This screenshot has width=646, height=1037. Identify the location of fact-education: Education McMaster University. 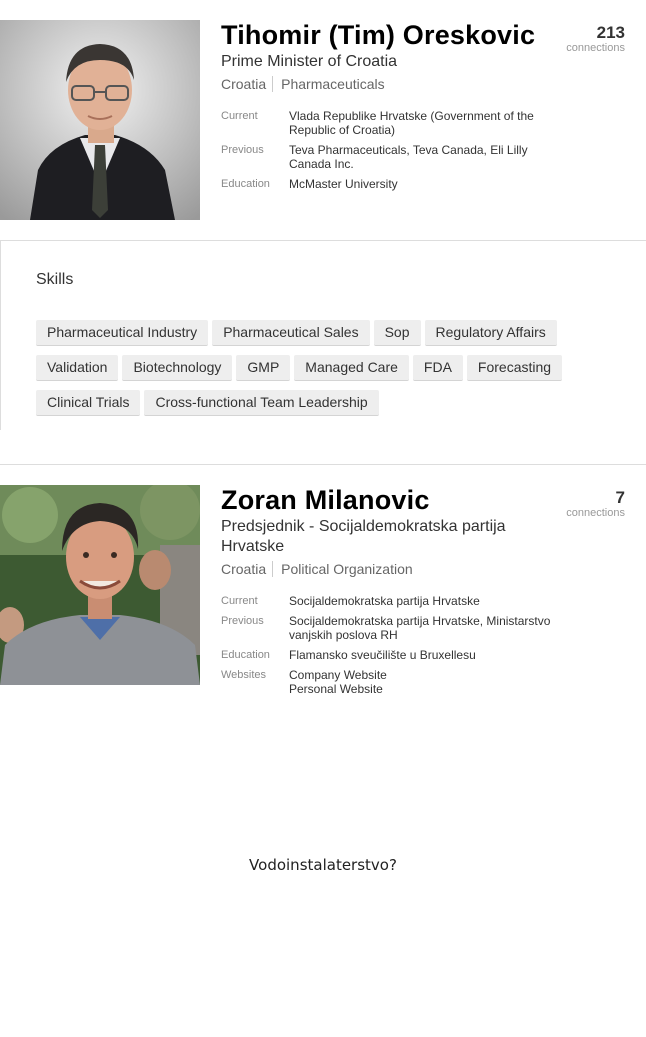
(433, 184).